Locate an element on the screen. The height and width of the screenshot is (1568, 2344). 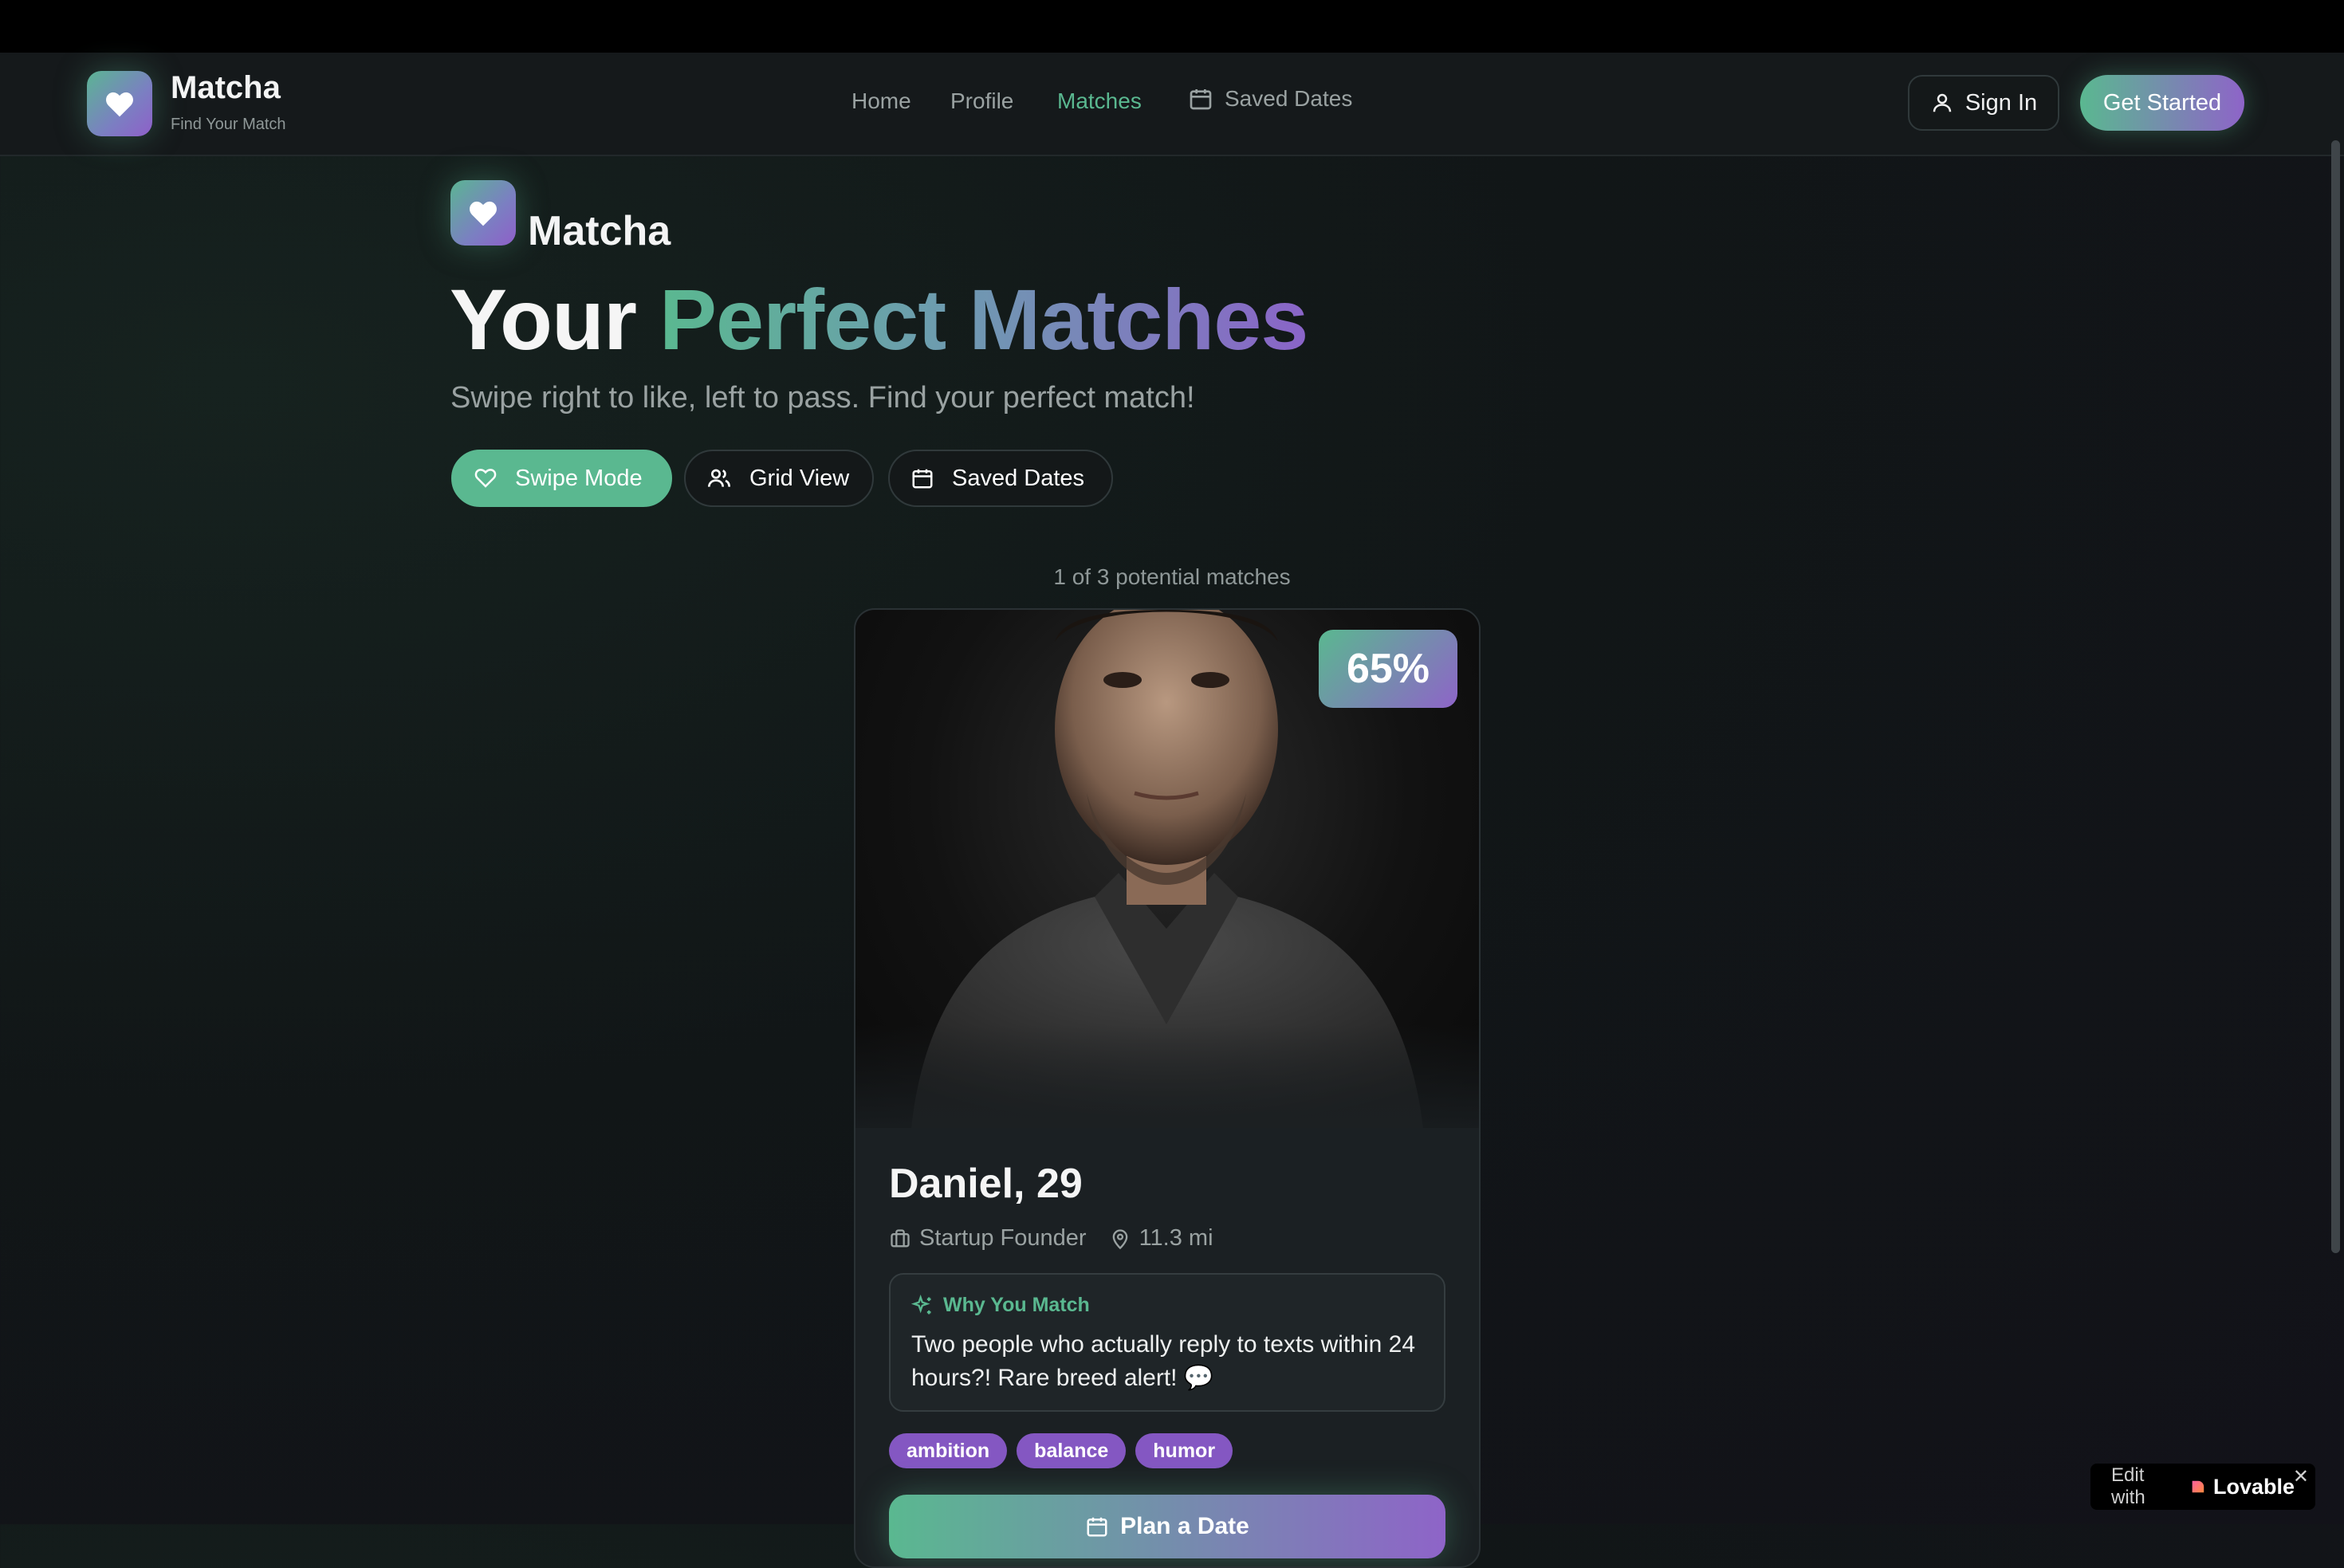
plan-date-button: Plan a Date is located at coordinates (1167, 1527).